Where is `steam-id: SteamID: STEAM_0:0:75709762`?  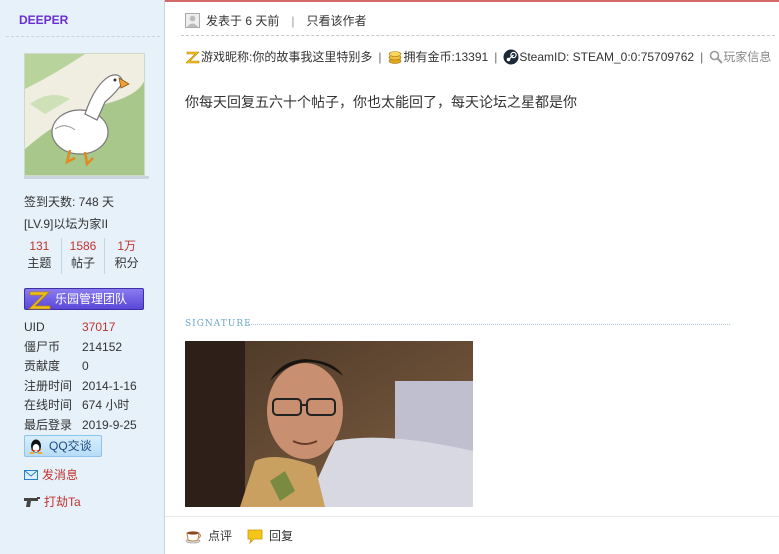
steam-id: SteamID: STEAM_0:0:75709762 is located at coordinates (607, 56).